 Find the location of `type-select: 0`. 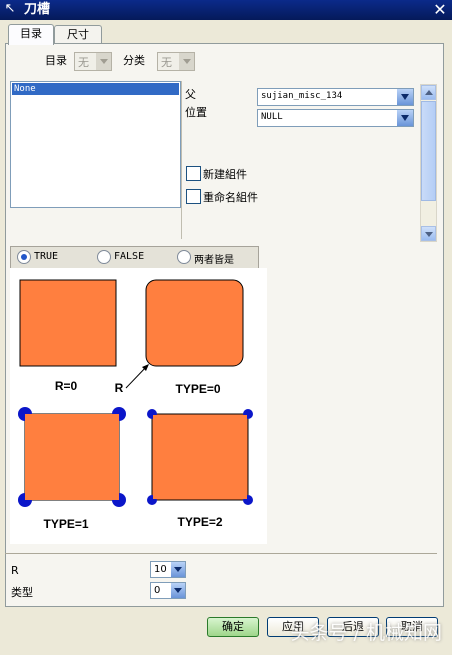

type-select: 0 is located at coordinates (168, 590).